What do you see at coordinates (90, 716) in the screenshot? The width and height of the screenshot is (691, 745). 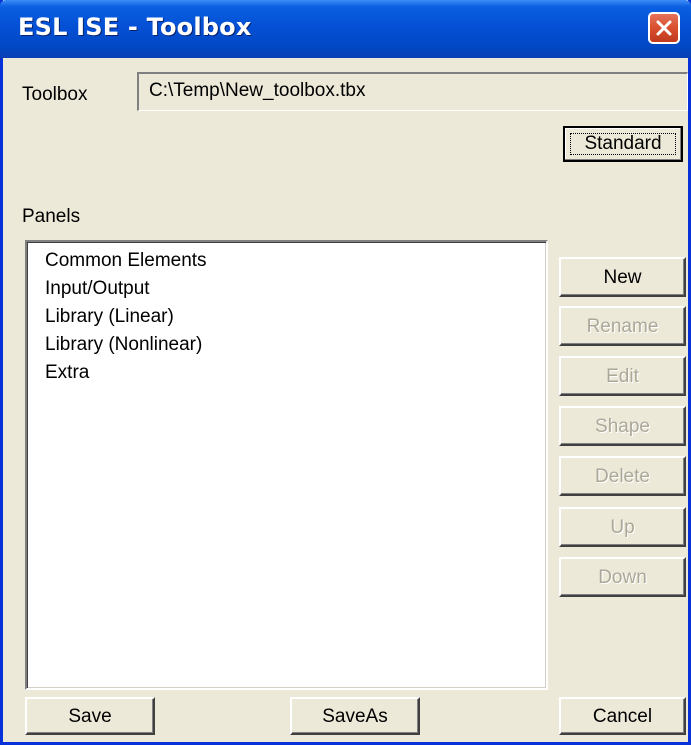 I see `save-button: Save` at bounding box center [90, 716].